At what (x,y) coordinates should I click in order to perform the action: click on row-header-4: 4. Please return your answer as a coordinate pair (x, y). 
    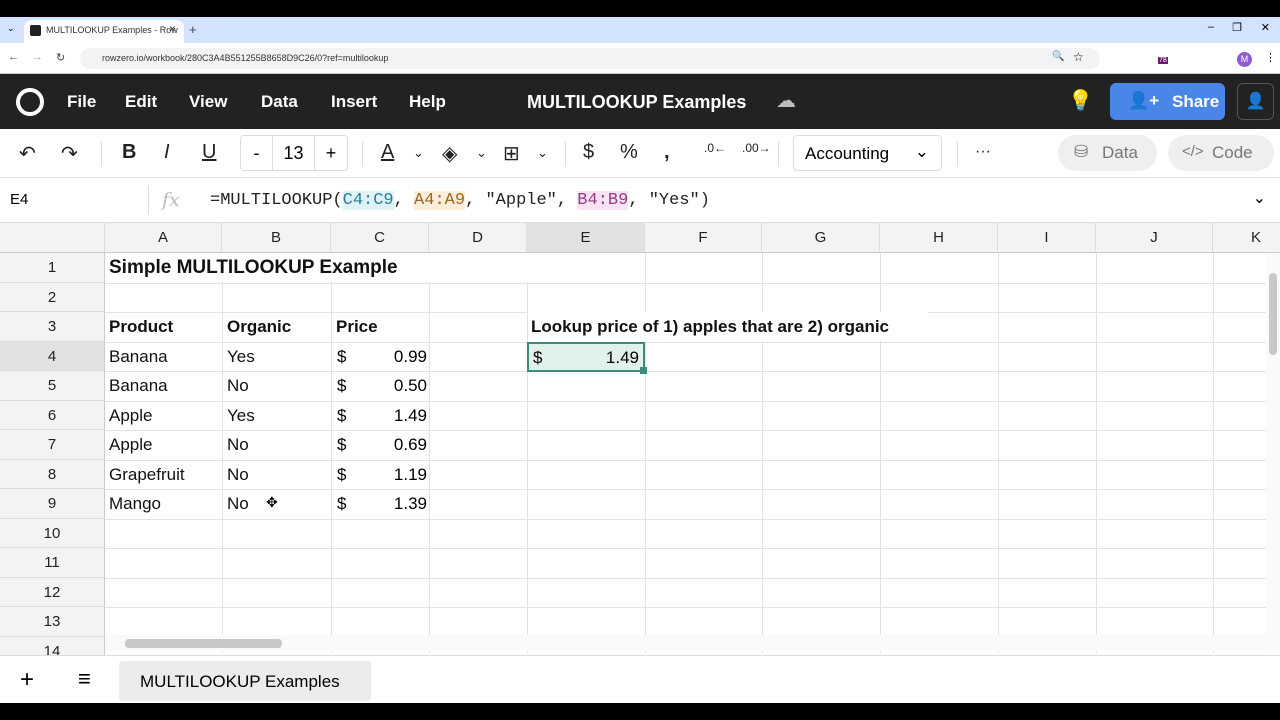
    Looking at the image, I should click on (52, 356).